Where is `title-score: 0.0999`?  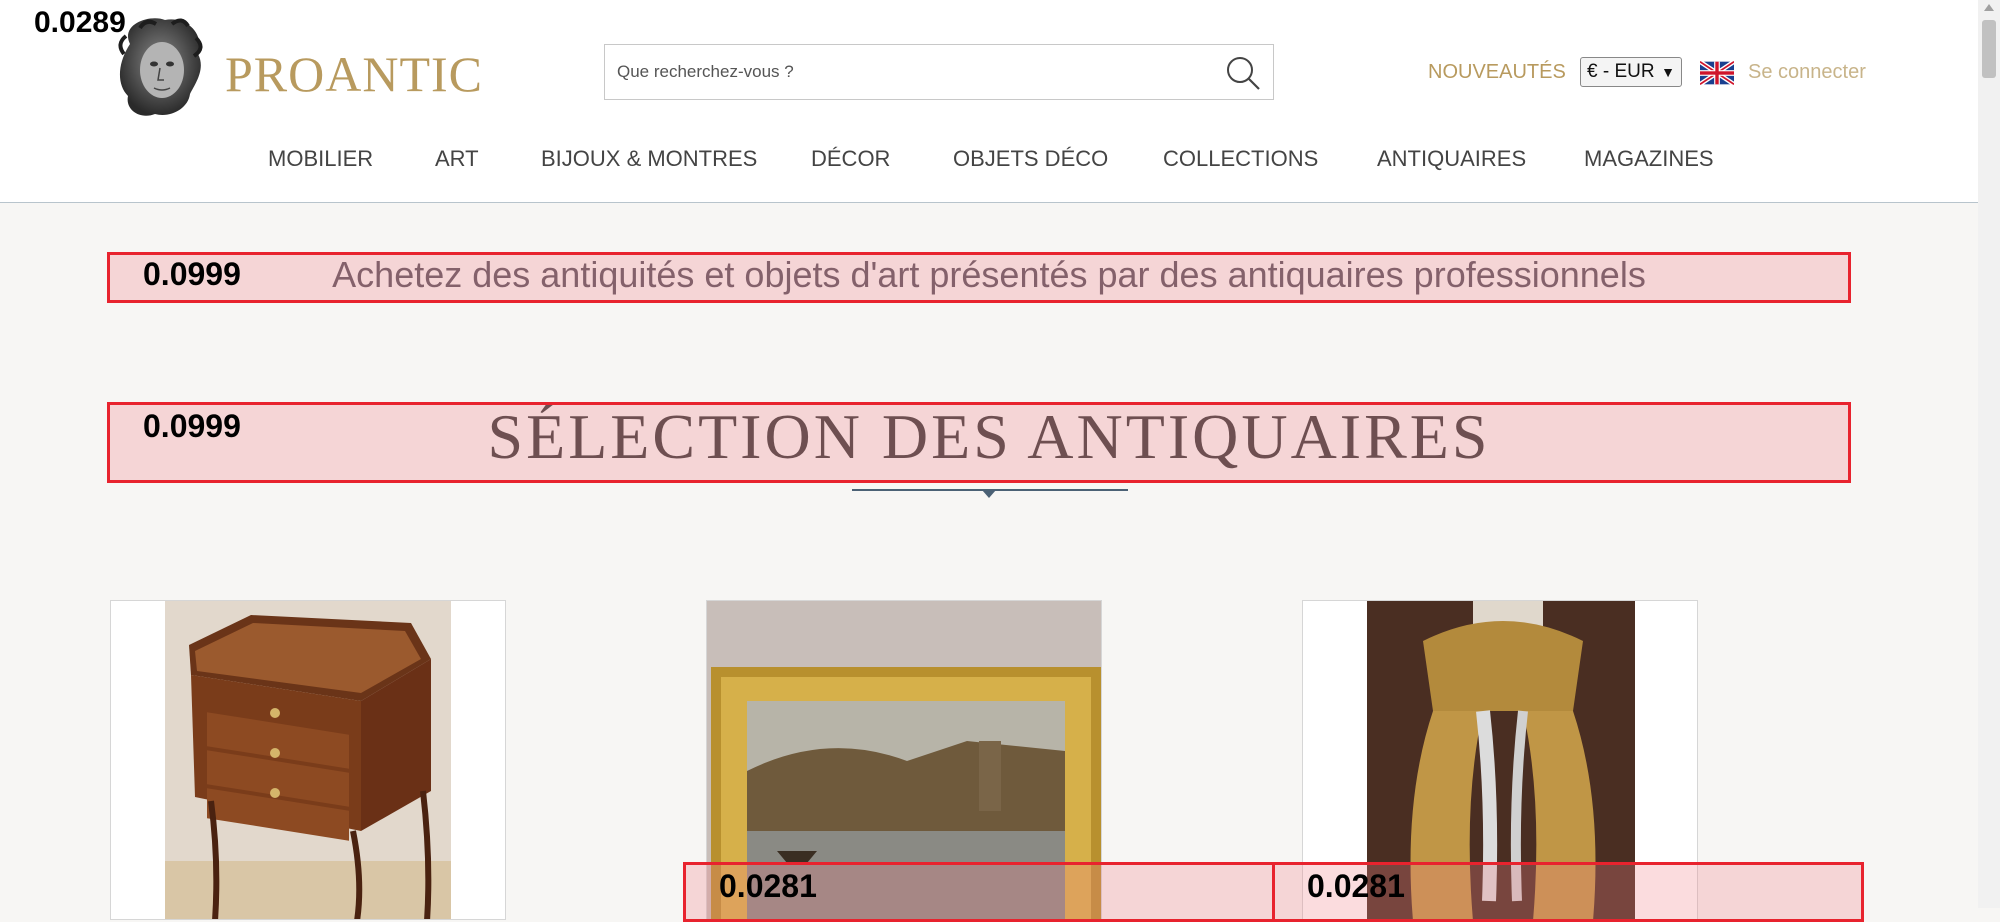
title-score: 0.0999 is located at coordinates (192, 426).